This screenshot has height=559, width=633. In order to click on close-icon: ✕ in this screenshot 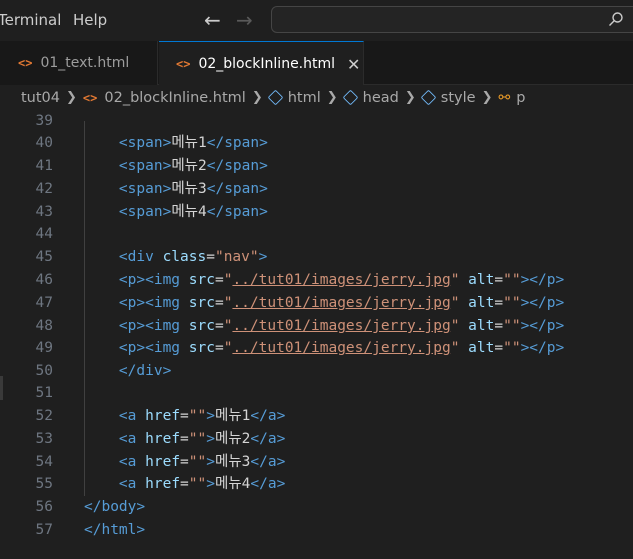, I will do `click(353, 64)`.